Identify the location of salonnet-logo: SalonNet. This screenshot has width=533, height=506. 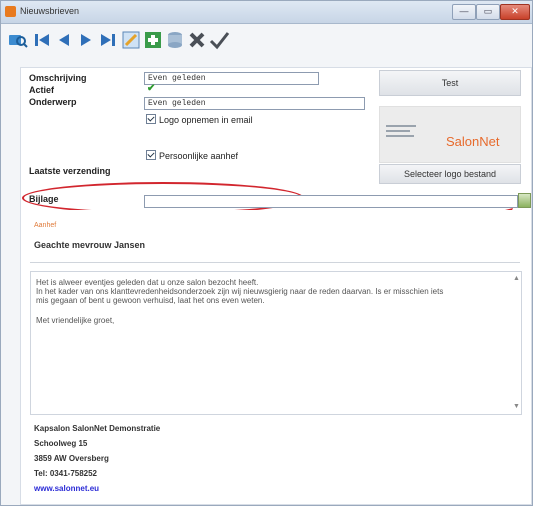
(473, 141).